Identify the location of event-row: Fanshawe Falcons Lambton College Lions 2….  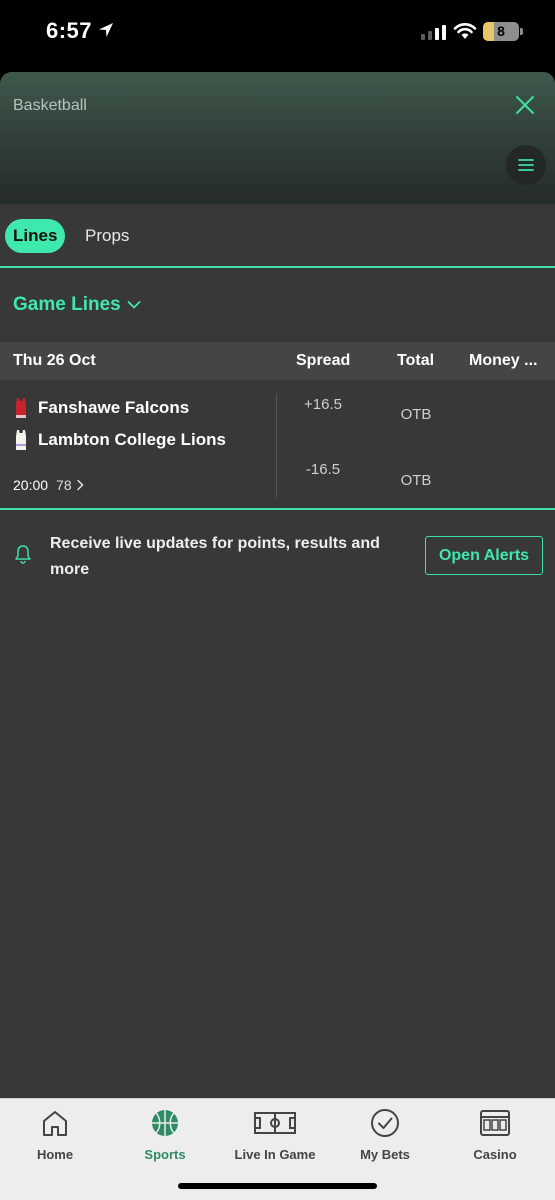
(277, 445).